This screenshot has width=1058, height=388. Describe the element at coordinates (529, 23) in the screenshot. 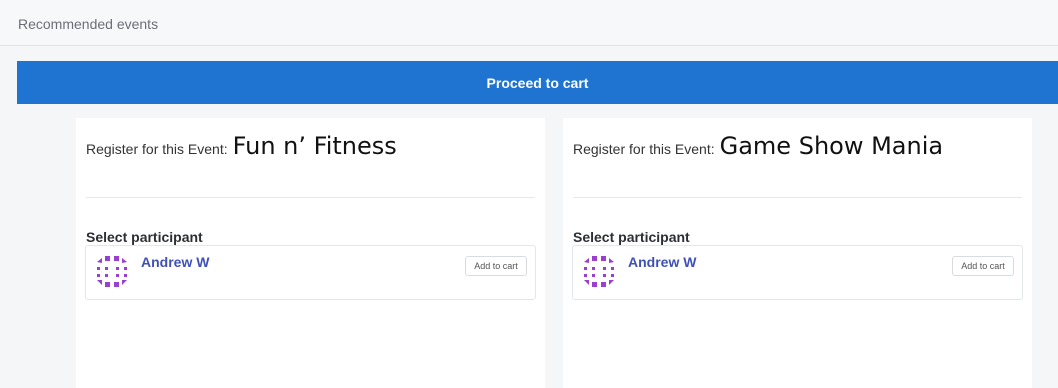

I see `page-header: Recommended events` at that location.